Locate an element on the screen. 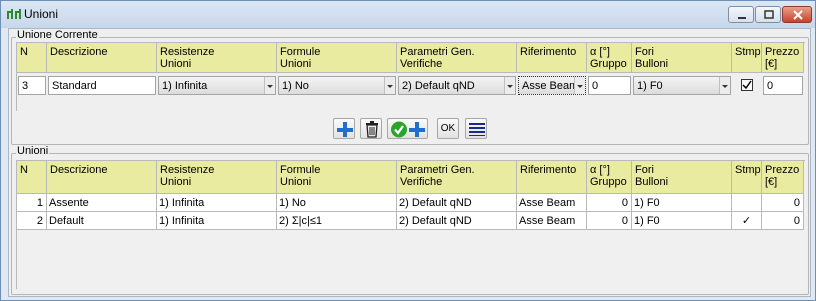  list-view-button is located at coordinates (476, 128).